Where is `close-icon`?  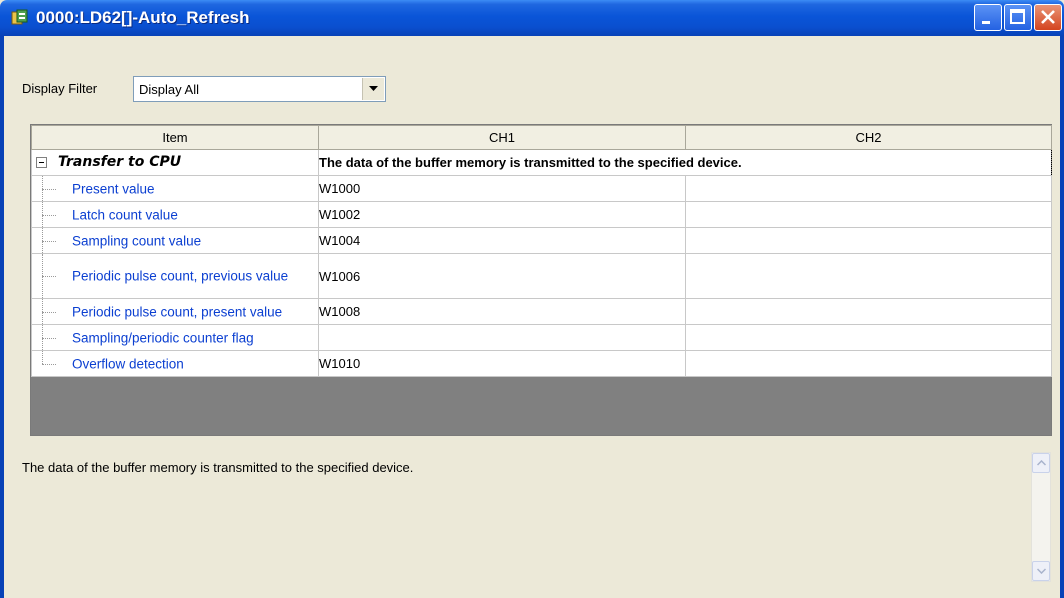
close-icon is located at coordinates (1048, 17).